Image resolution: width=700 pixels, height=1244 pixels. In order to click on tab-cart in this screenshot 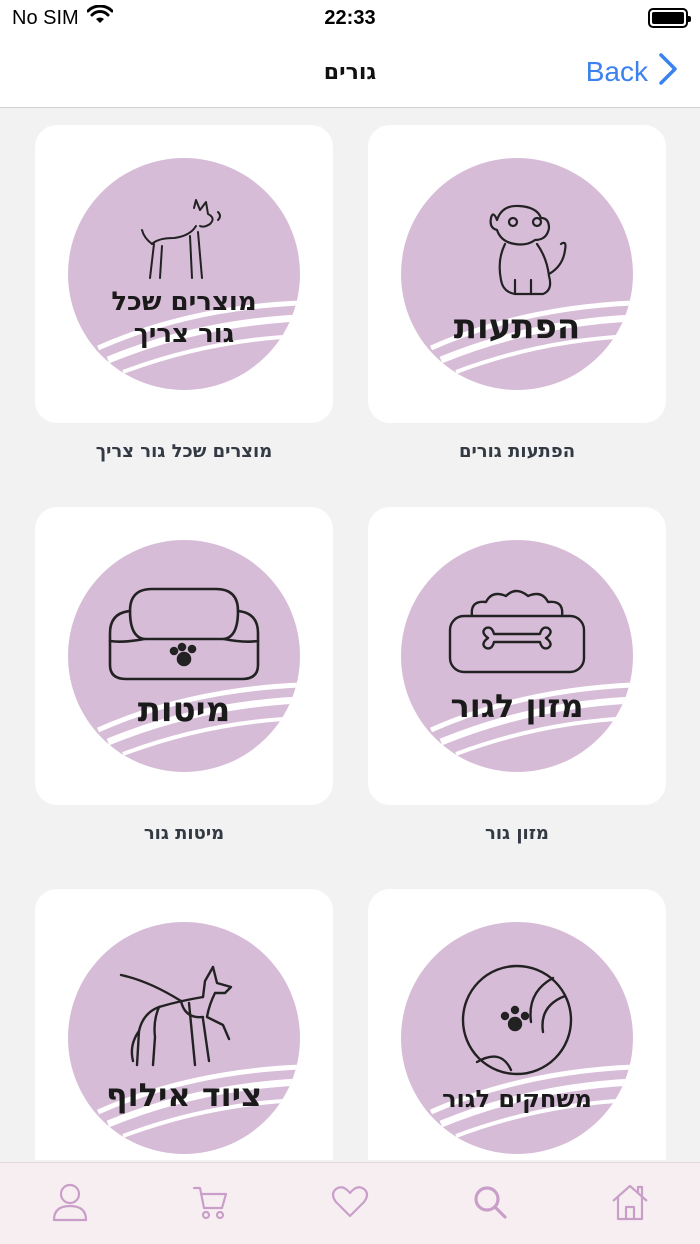, I will do `click(210, 1204)`.